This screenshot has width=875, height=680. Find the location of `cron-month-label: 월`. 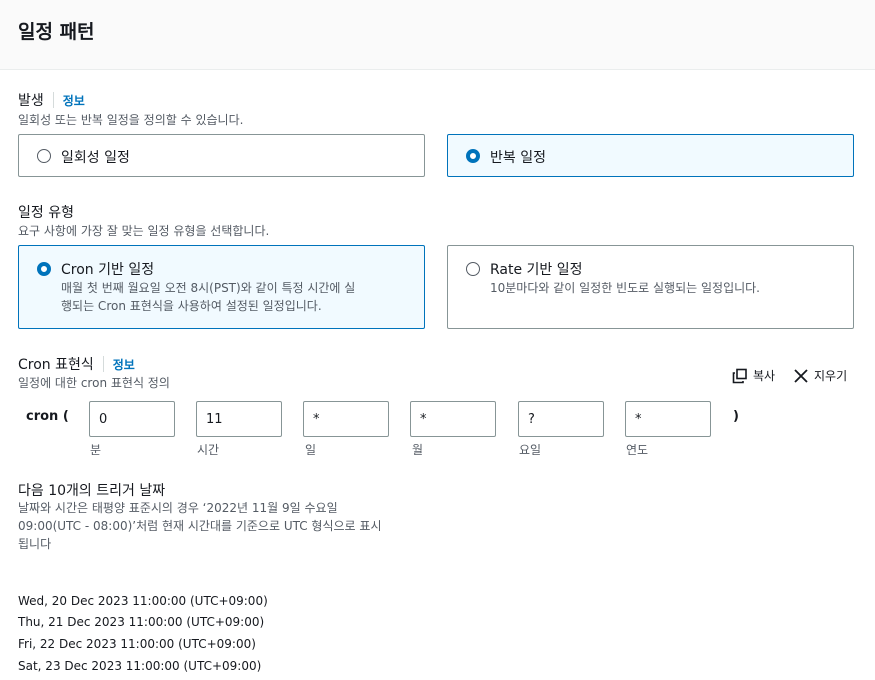

cron-month-label: 월 is located at coordinates (418, 450).